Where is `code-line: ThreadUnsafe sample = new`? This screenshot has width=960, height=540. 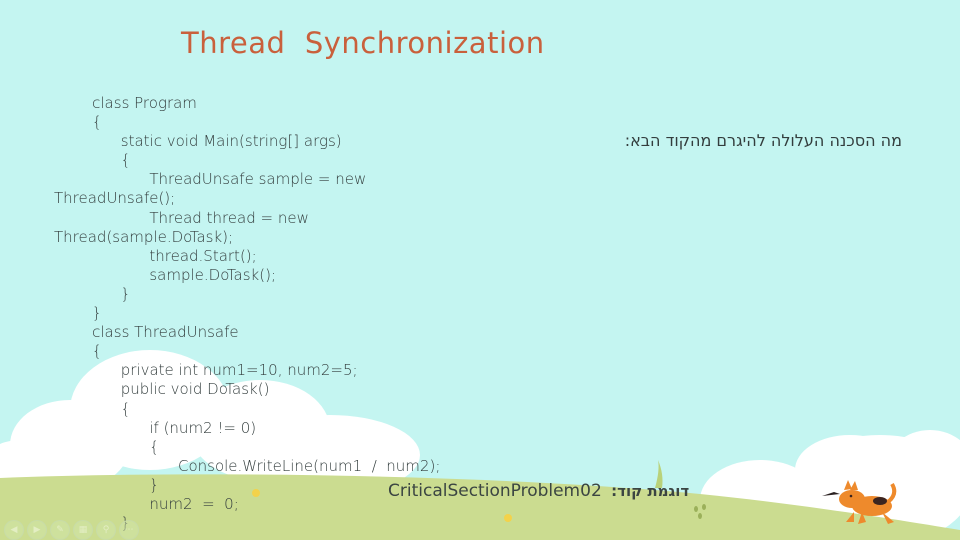
code-line: ThreadUnsafe sample = new is located at coordinates (210, 179).